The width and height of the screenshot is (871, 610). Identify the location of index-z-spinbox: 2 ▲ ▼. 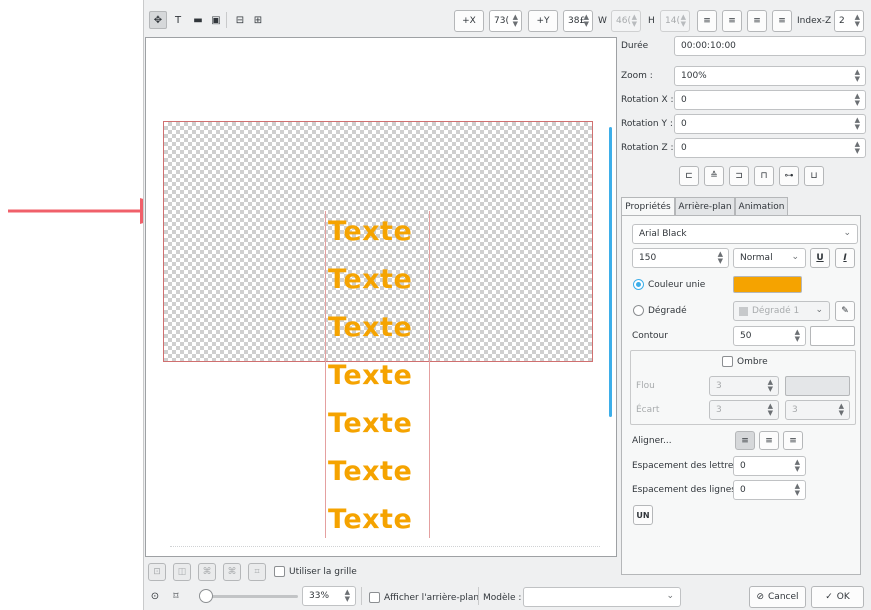
(849, 21).